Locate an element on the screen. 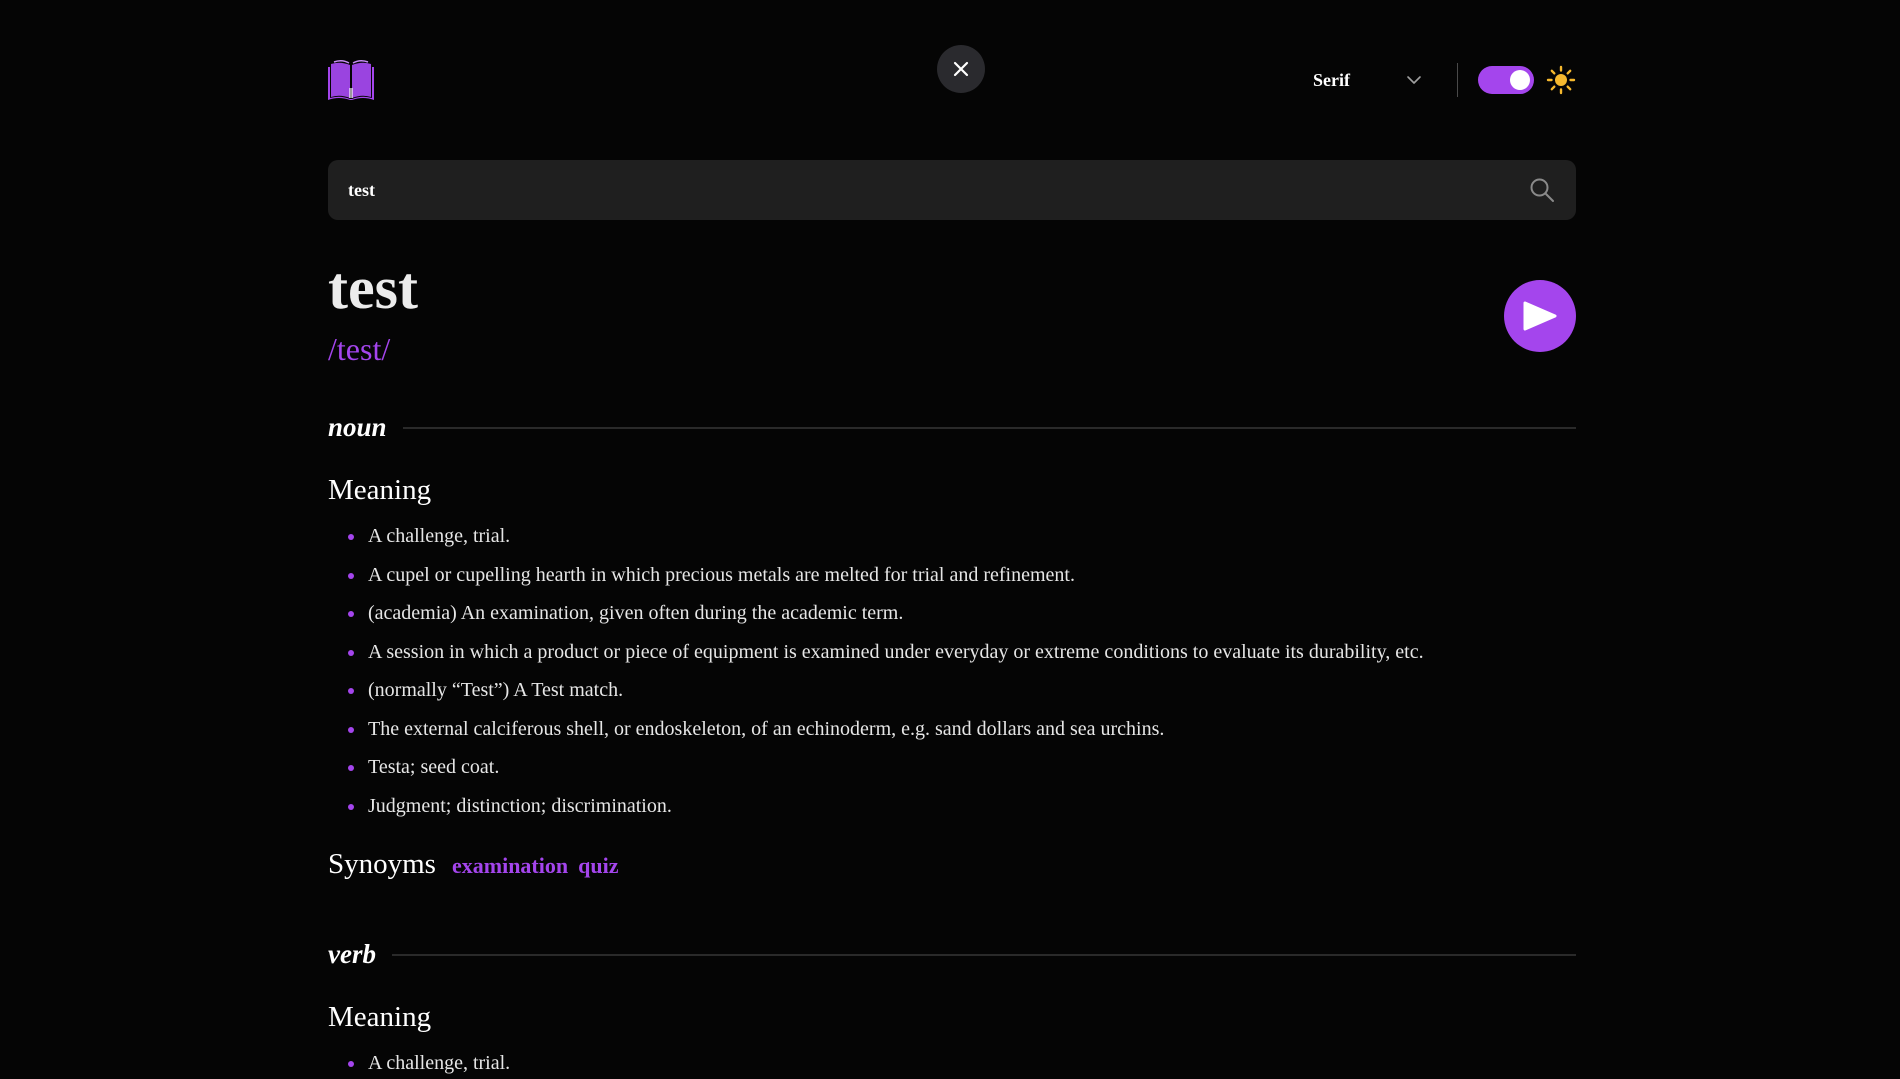  sun-icon is located at coordinates (1561, 80).